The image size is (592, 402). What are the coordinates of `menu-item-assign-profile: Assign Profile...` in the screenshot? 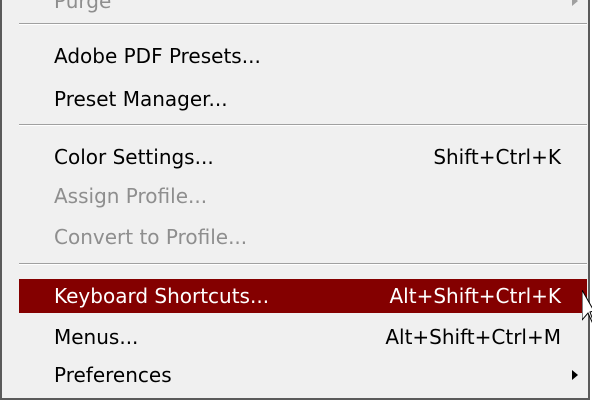 It's located at (303, 196).